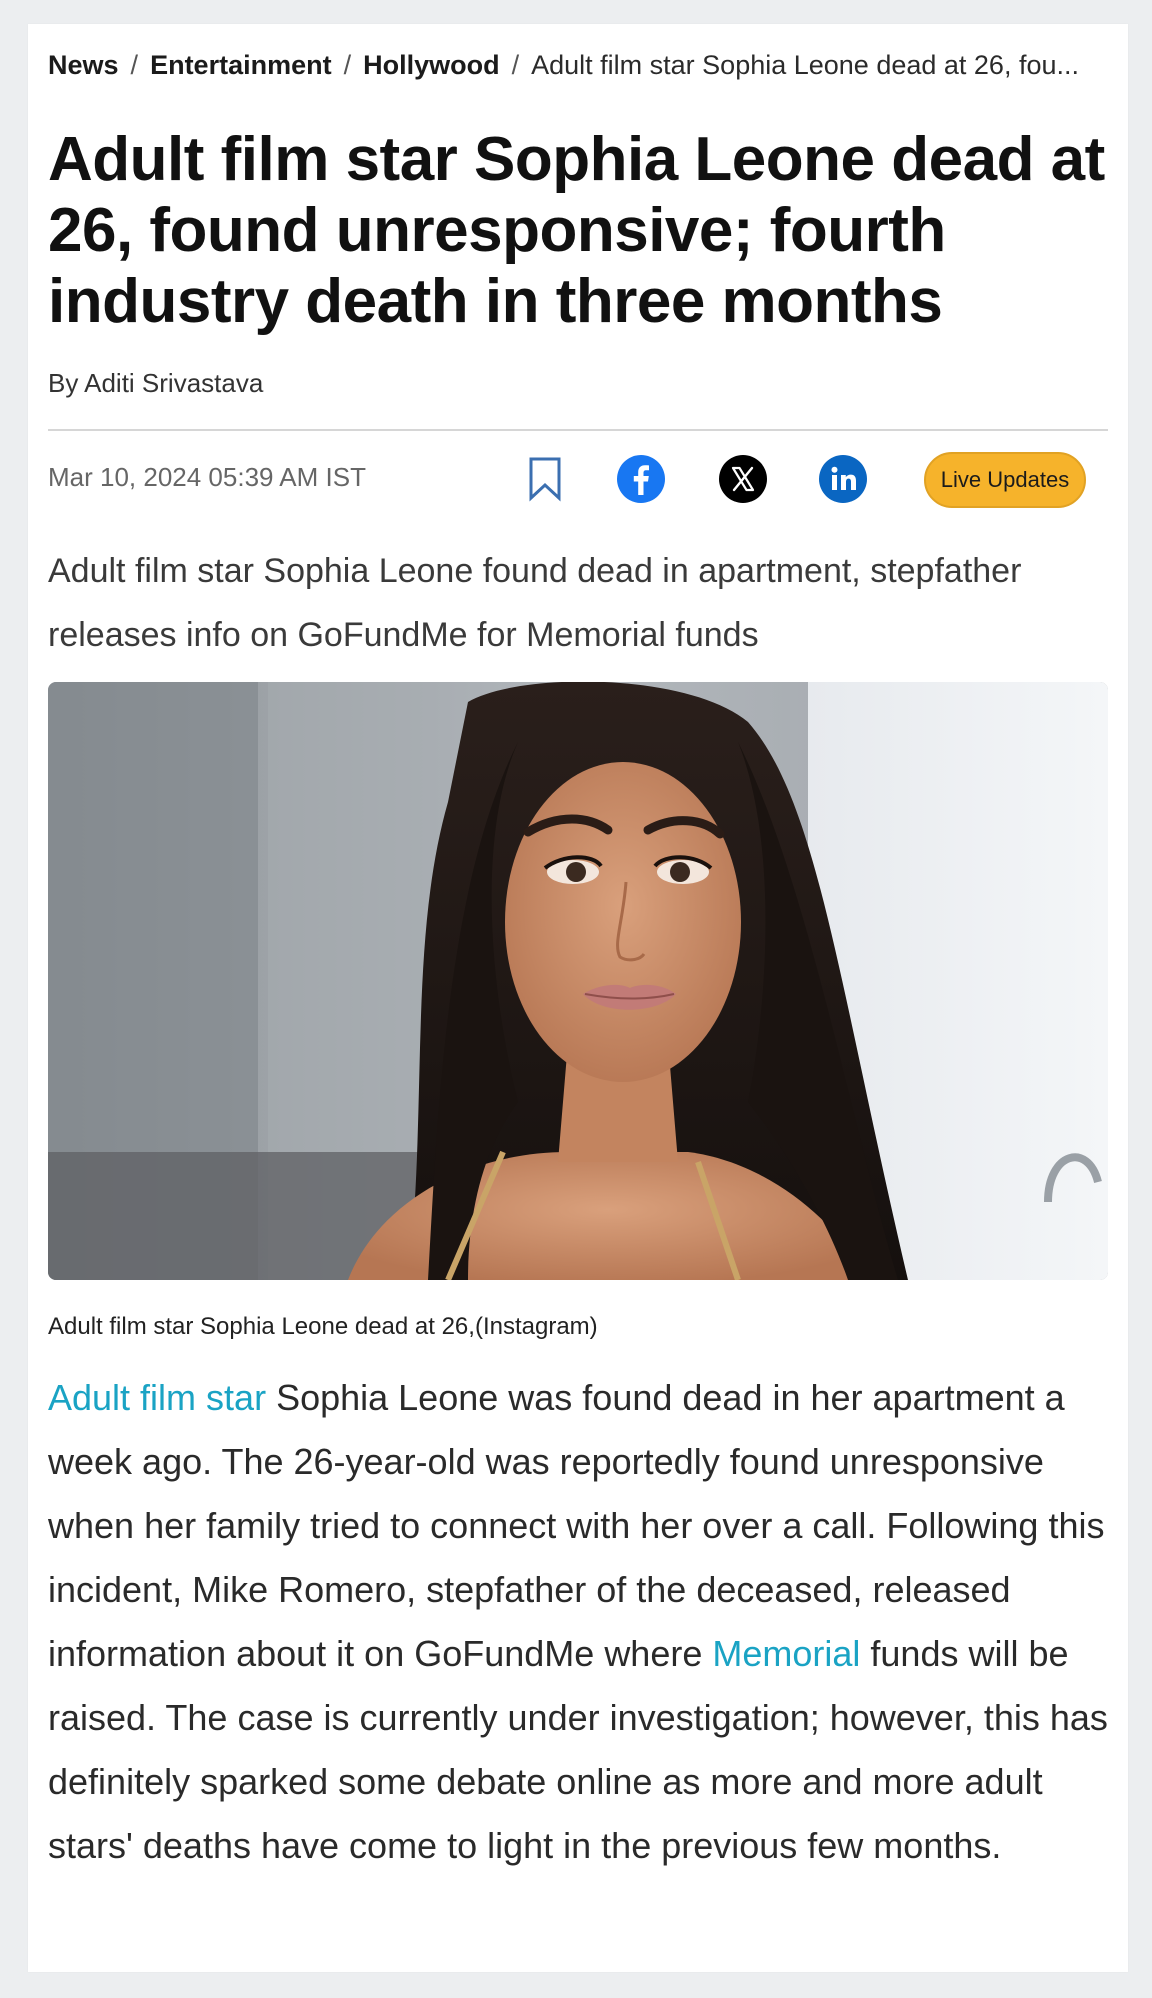 Image resolution: width=1152 pixels, height=1998 pixels. Describe the element at coordinates (155, 383) in the screenshot. I see `article-byline: By Aditi Srivastava` at that location.